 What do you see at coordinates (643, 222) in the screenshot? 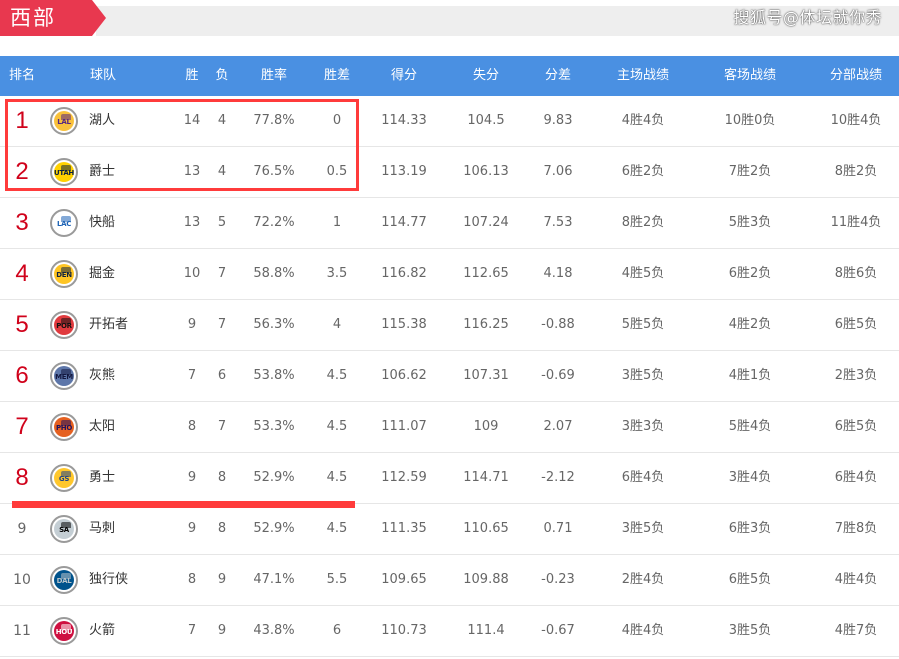
I see `cell-home-record: 8胜2负` at bounding box center [643, 222].